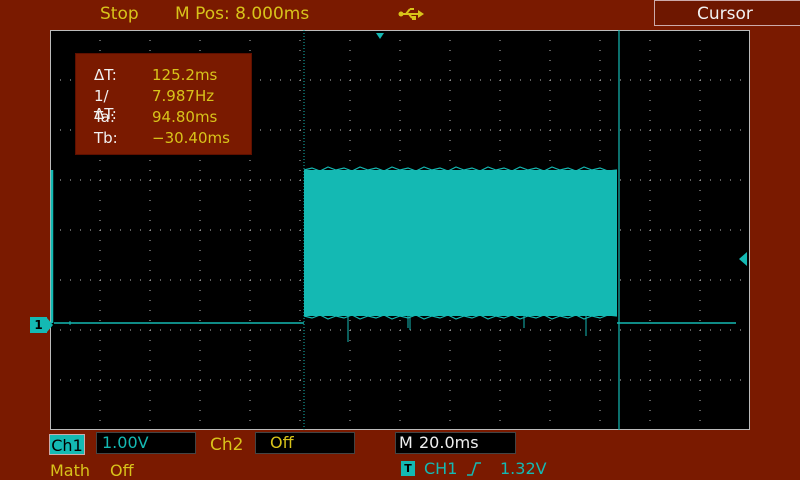 This screenshot has width=800, height=480. What do you see at coordinates (50, 325) in the screenshot?
I see `ch1-ground-marker-arrow` at bounding box center [50, 325].